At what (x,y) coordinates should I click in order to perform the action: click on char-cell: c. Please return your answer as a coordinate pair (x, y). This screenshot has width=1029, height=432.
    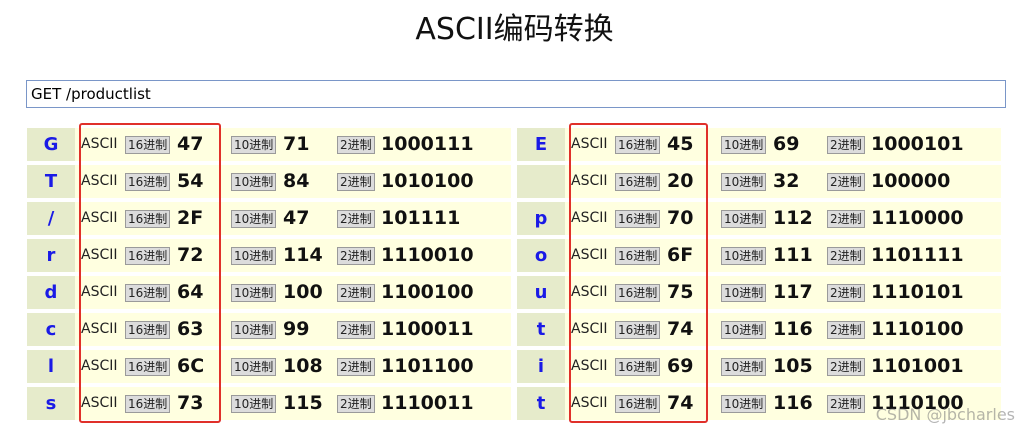
    Looking at the image, I should click on (51, 329).